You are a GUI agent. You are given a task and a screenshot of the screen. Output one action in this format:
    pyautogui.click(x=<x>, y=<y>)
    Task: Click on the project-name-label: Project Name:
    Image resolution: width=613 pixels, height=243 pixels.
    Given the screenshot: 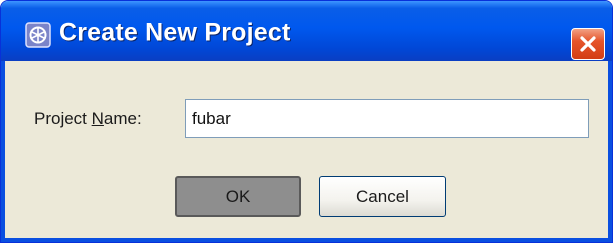 What is the action you would take?
    pyautogui.click(x=88, y=119)
    